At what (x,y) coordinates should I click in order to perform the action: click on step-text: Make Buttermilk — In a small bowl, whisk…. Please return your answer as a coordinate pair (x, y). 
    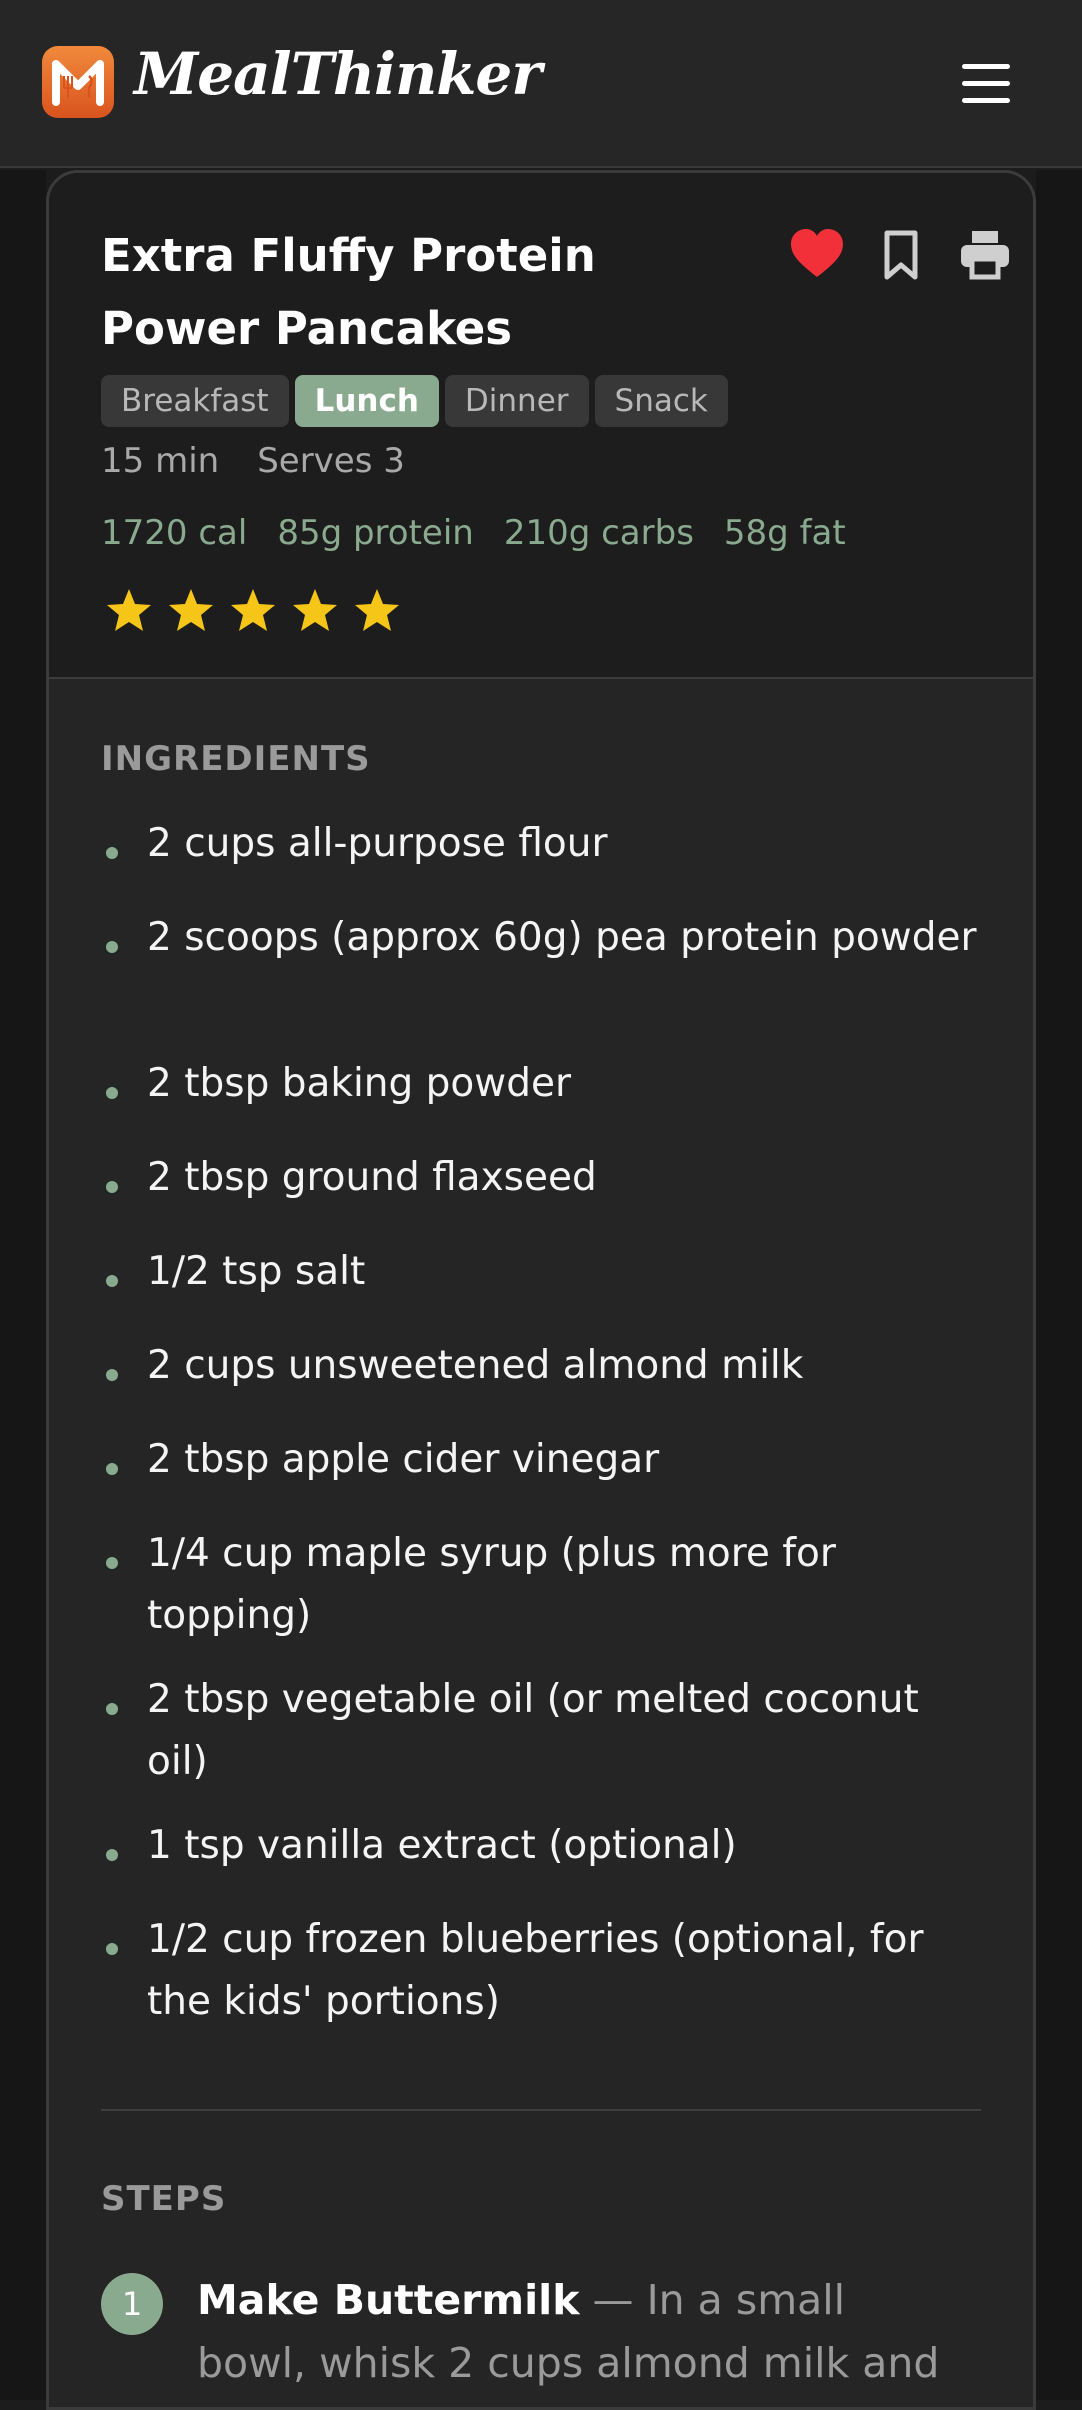
    Looking at the image, I should click on (577, 2338).